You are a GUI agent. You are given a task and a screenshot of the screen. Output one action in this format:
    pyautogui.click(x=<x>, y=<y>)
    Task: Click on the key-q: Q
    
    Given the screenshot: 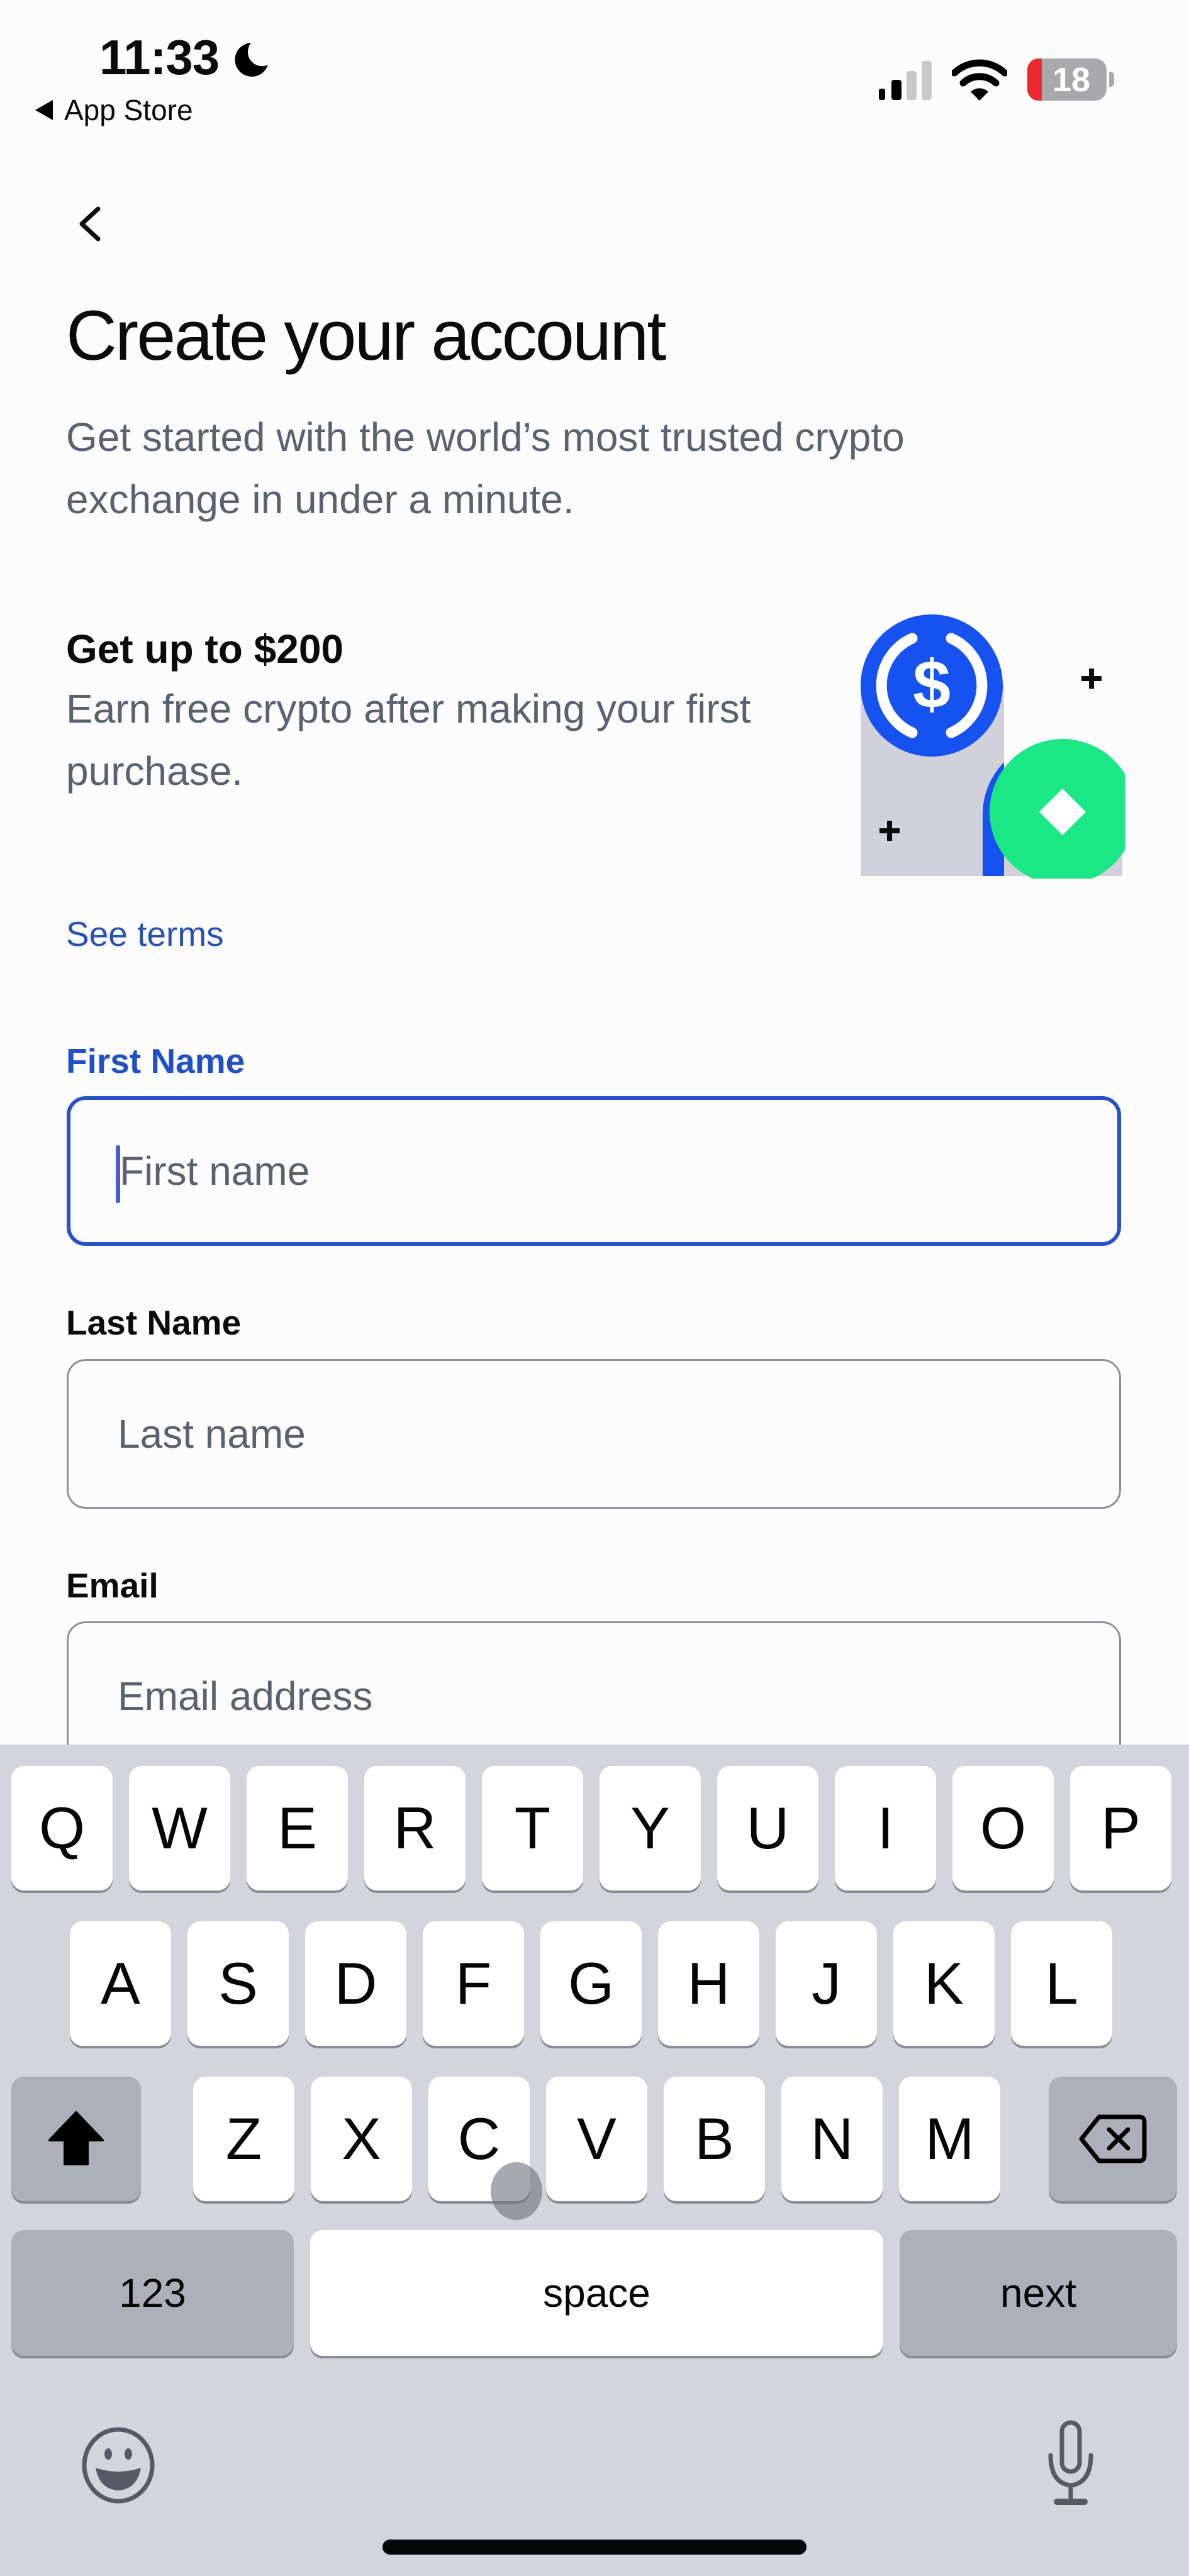 What is the action you would take?
    pyautogui.click(x=62, y=1828)
    